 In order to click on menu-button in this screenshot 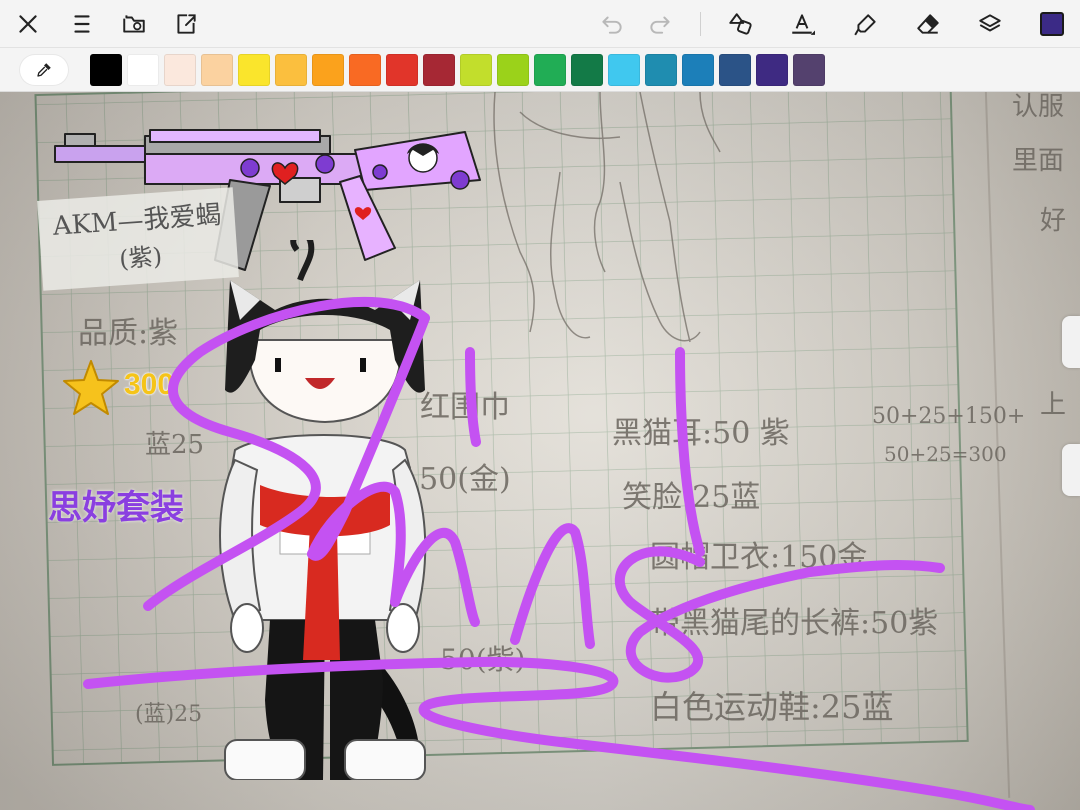, I will do `click(82, 24)`.